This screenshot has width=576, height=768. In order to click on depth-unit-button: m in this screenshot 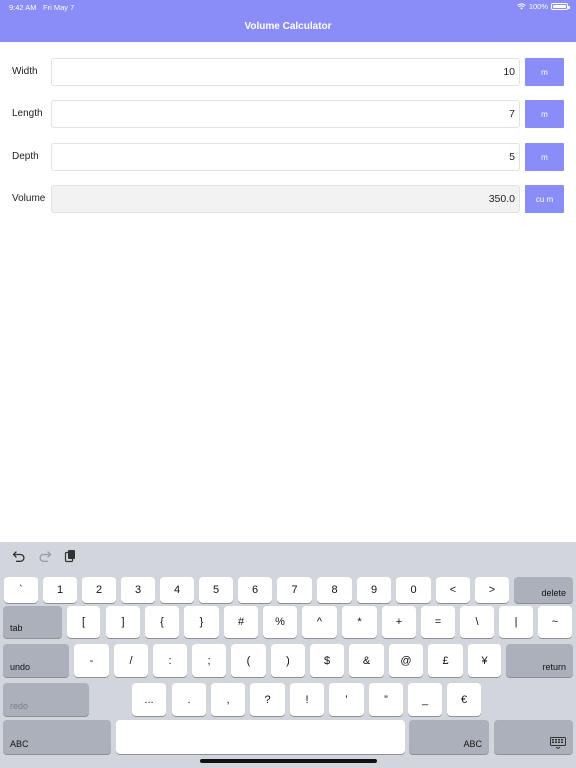, I will do `click(544, 157)`.